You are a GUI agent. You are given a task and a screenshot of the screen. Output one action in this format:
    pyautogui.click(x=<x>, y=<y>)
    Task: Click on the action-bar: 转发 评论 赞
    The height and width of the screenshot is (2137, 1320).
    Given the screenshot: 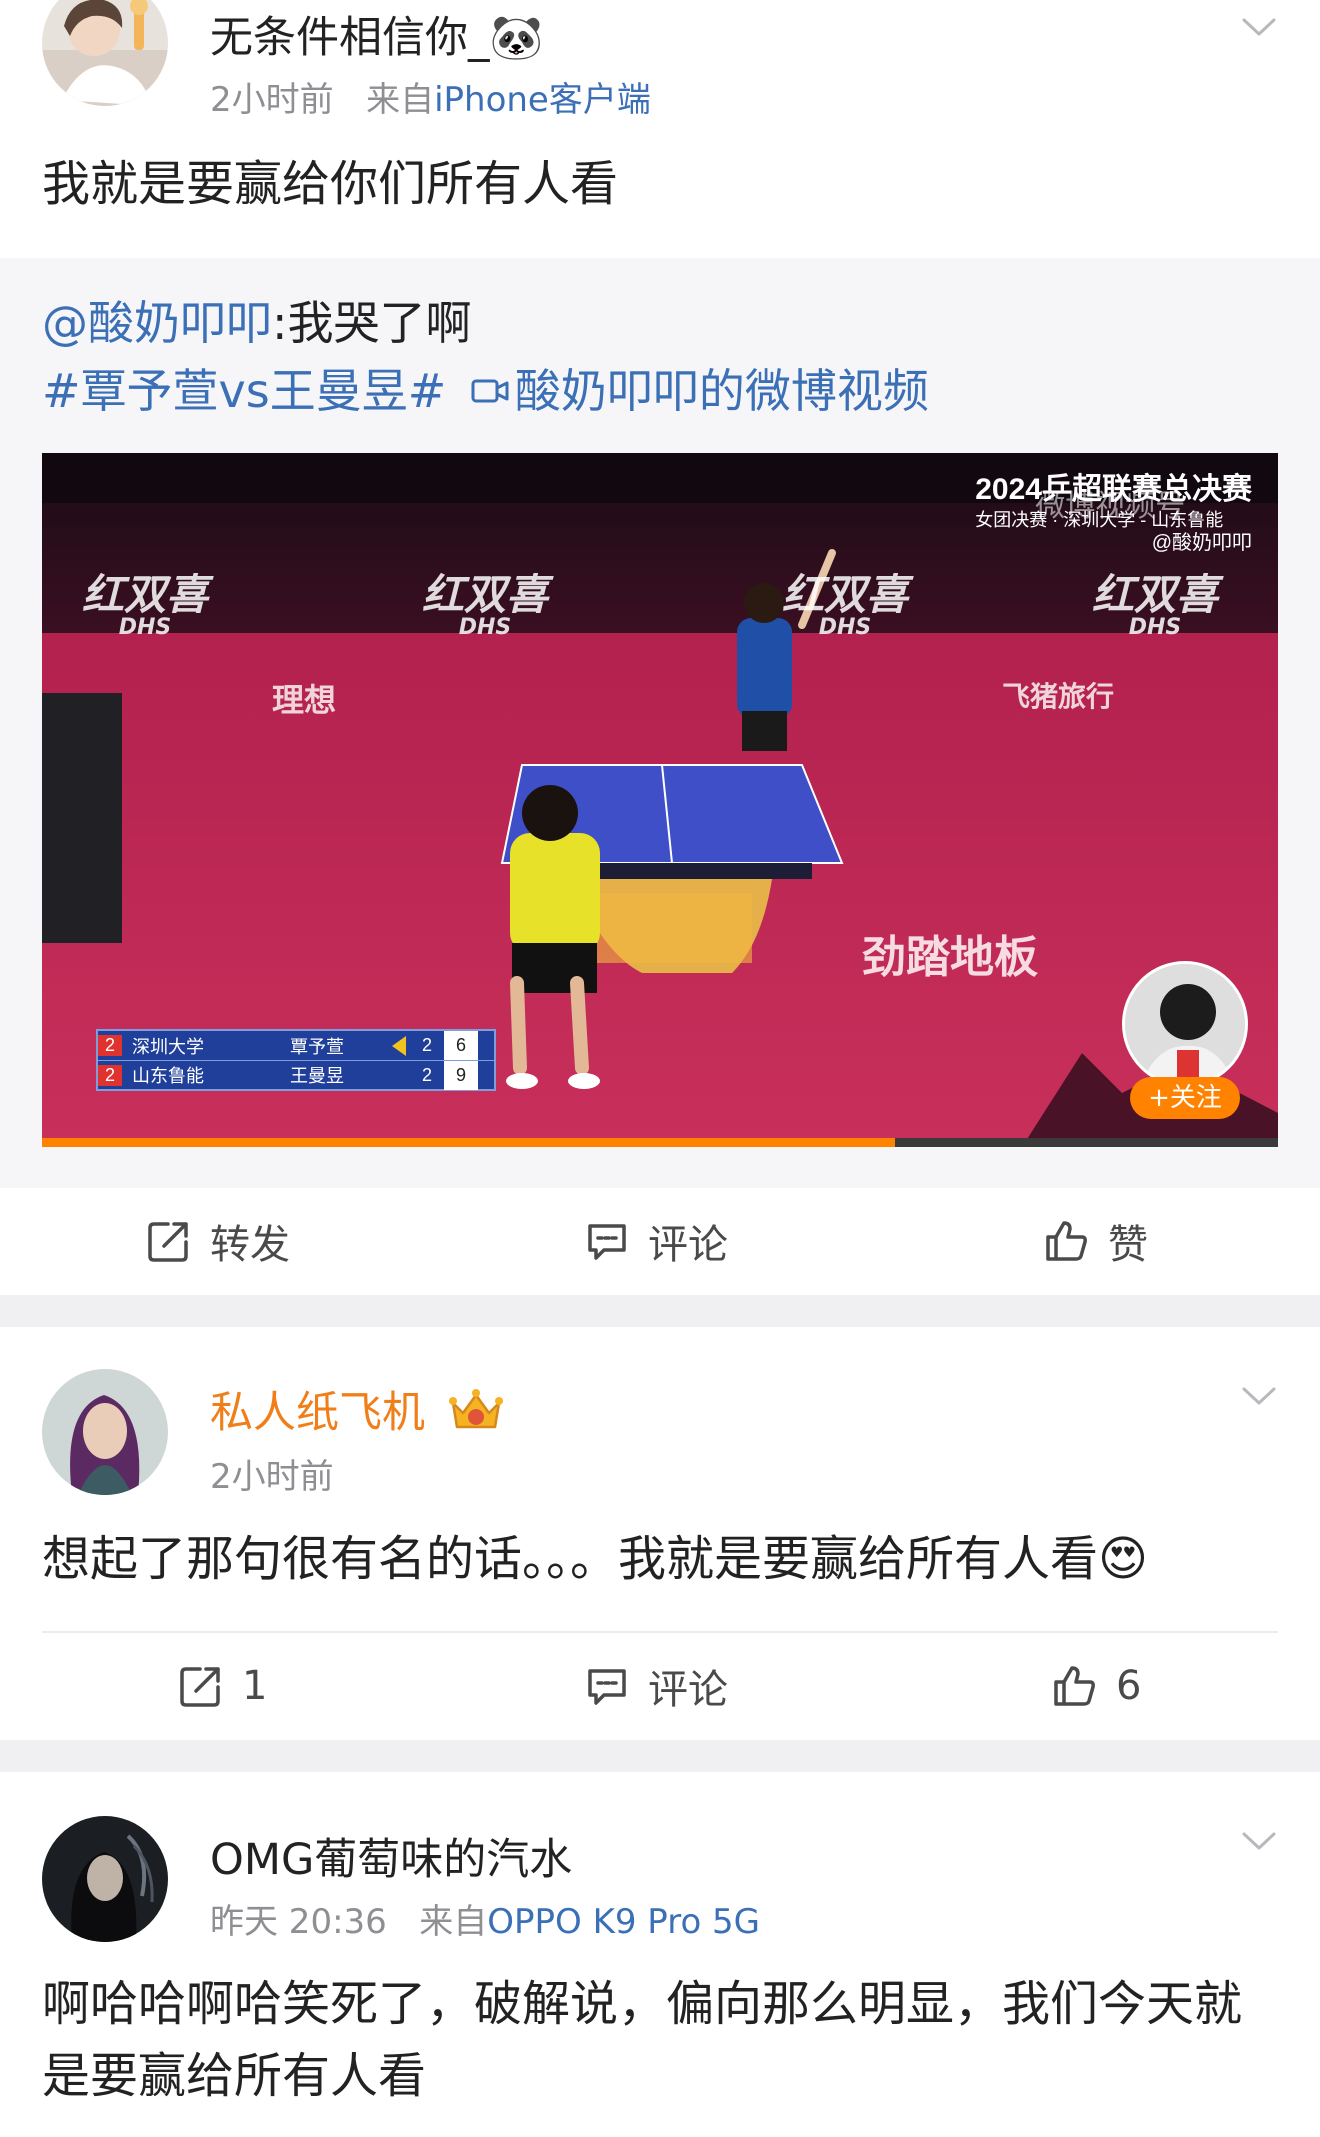 What is the action you would take?
    pyautogui.click(x=660, y=1241)
    